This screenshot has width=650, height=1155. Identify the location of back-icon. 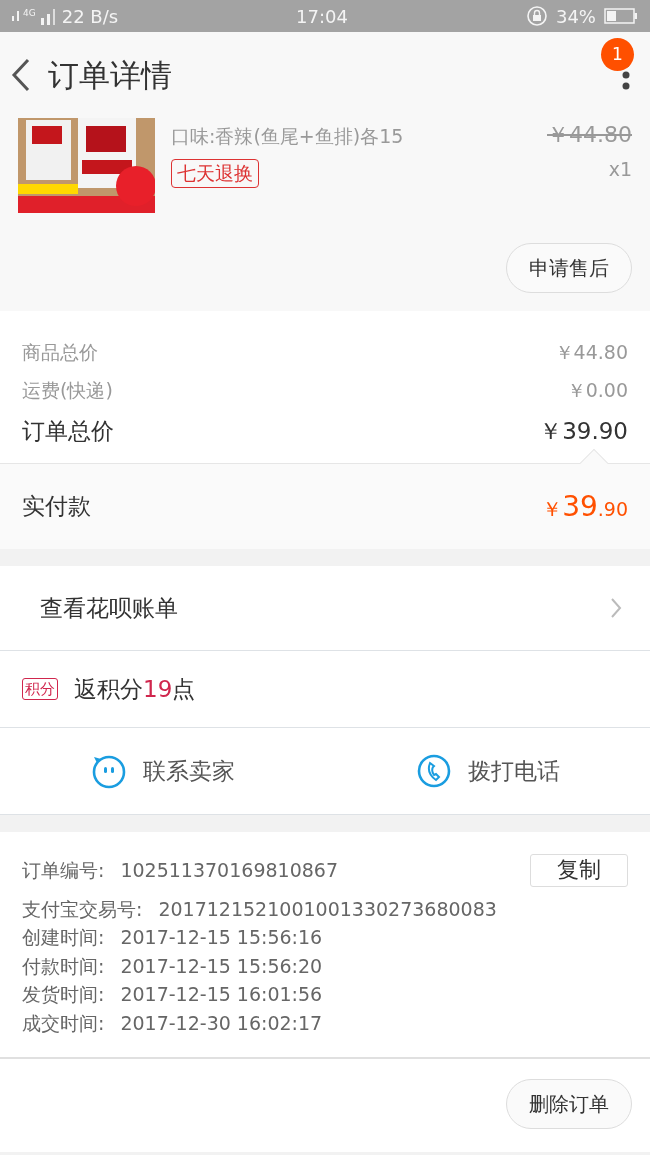
(21, 75).